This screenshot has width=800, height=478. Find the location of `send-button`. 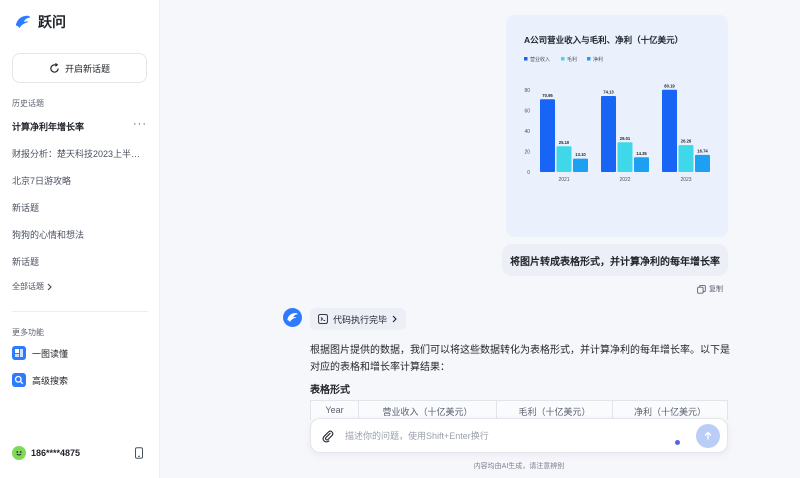

send-button is located at coordinates (708, 436).